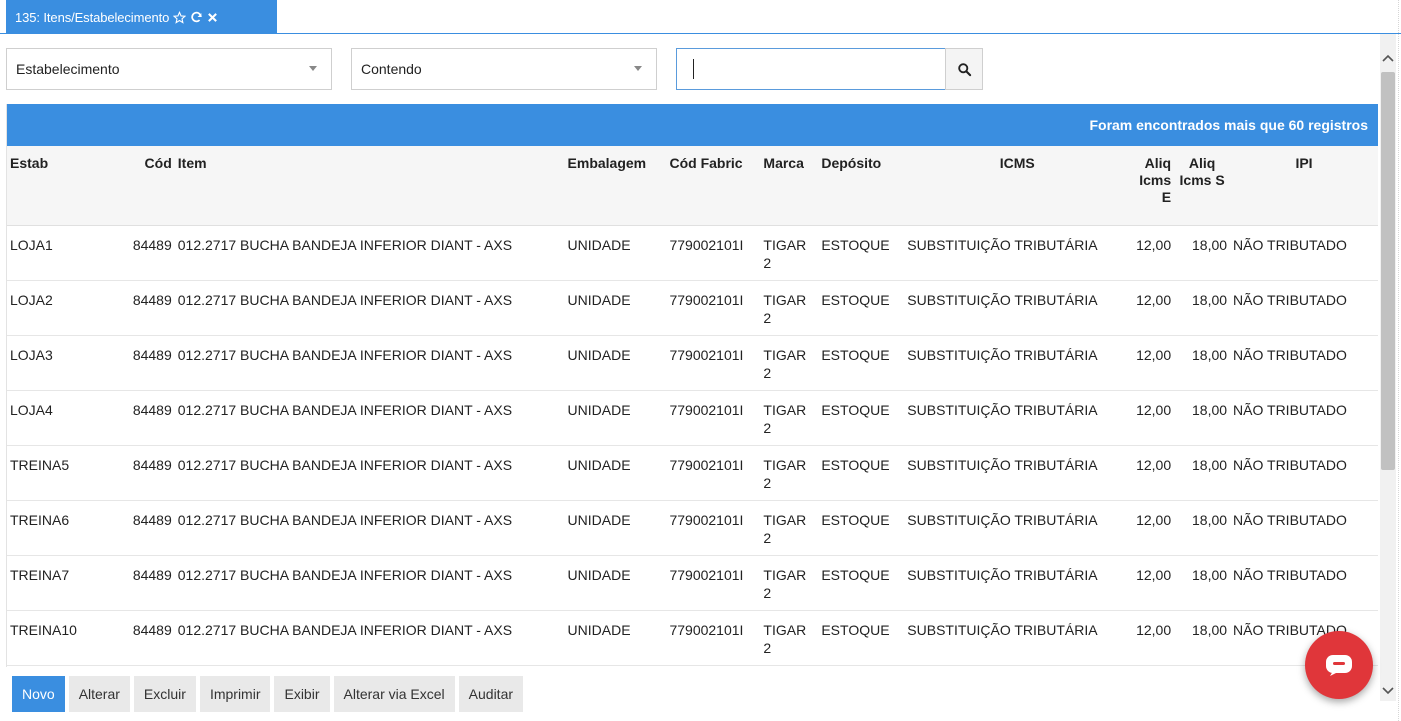 Image resolution: width=1401 pixels, height=721 pixels. Describe the element at coordinates (369, 186) in the screenshot. I see `col-header-item: Item` at that location.